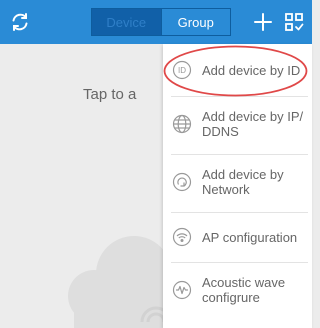  What do you see at coordinates (251, 70) in the screenshot?
I see `menu-item-label: Add device by ID` at bounding box center [251, 70].